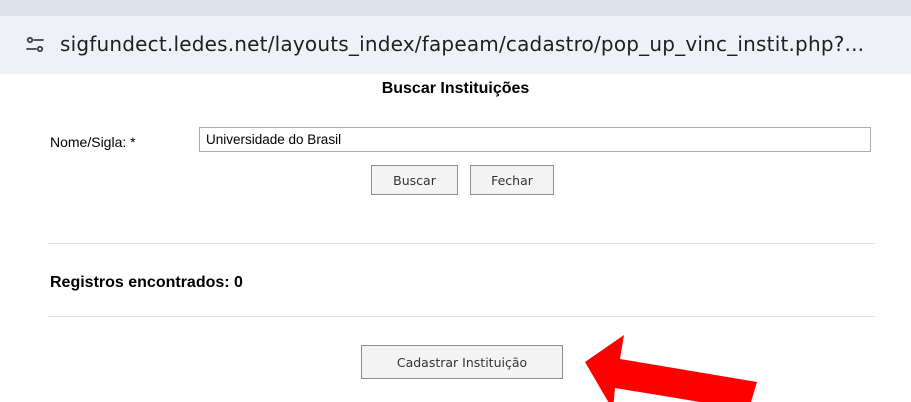 The height and width of the screenshot is (402, 911). Describe the element at coordinates (414, 180) in the screenshot. I see `search-button: Buscar` at that location.